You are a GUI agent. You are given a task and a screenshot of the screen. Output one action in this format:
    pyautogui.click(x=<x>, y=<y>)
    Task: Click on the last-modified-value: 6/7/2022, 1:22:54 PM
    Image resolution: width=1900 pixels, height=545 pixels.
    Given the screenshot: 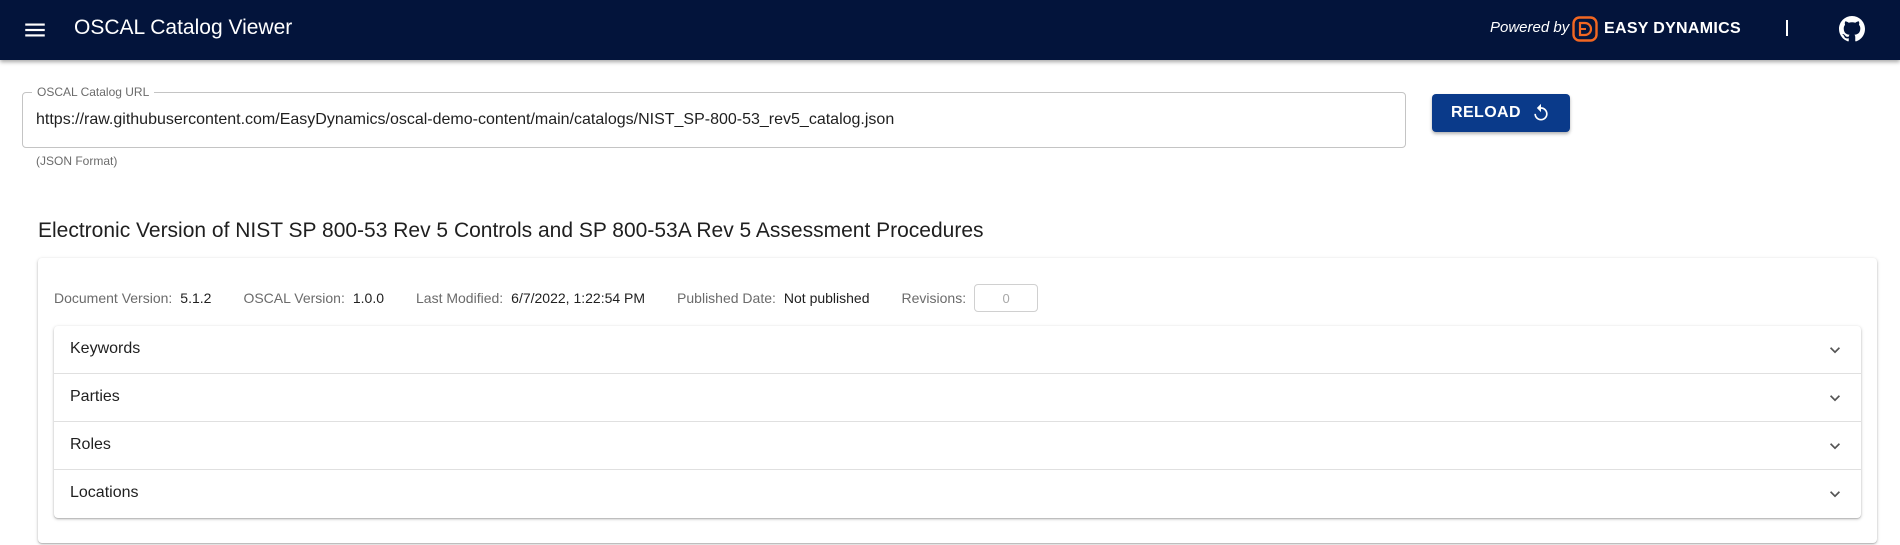 What is the action you would take?
    pyautogui.click(x=578, y=298)
    